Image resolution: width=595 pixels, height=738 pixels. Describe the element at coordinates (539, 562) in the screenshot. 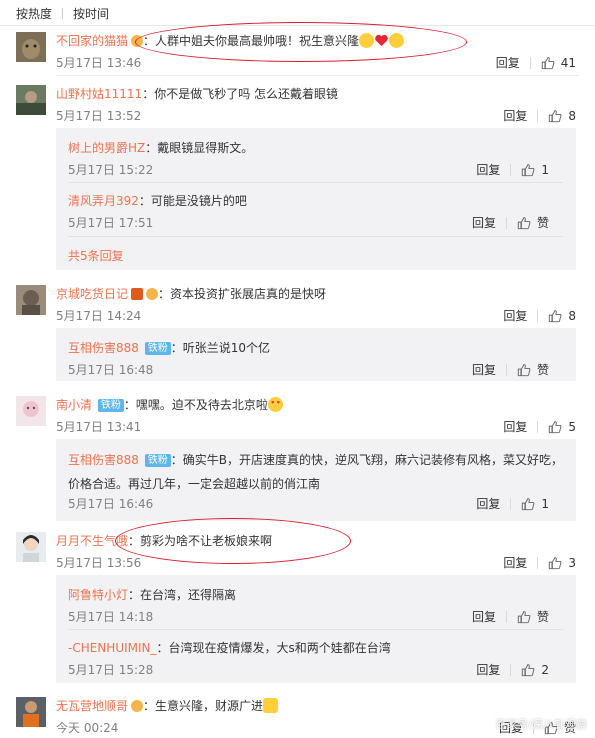

I see `comment-actions: 回复 3` at that location.